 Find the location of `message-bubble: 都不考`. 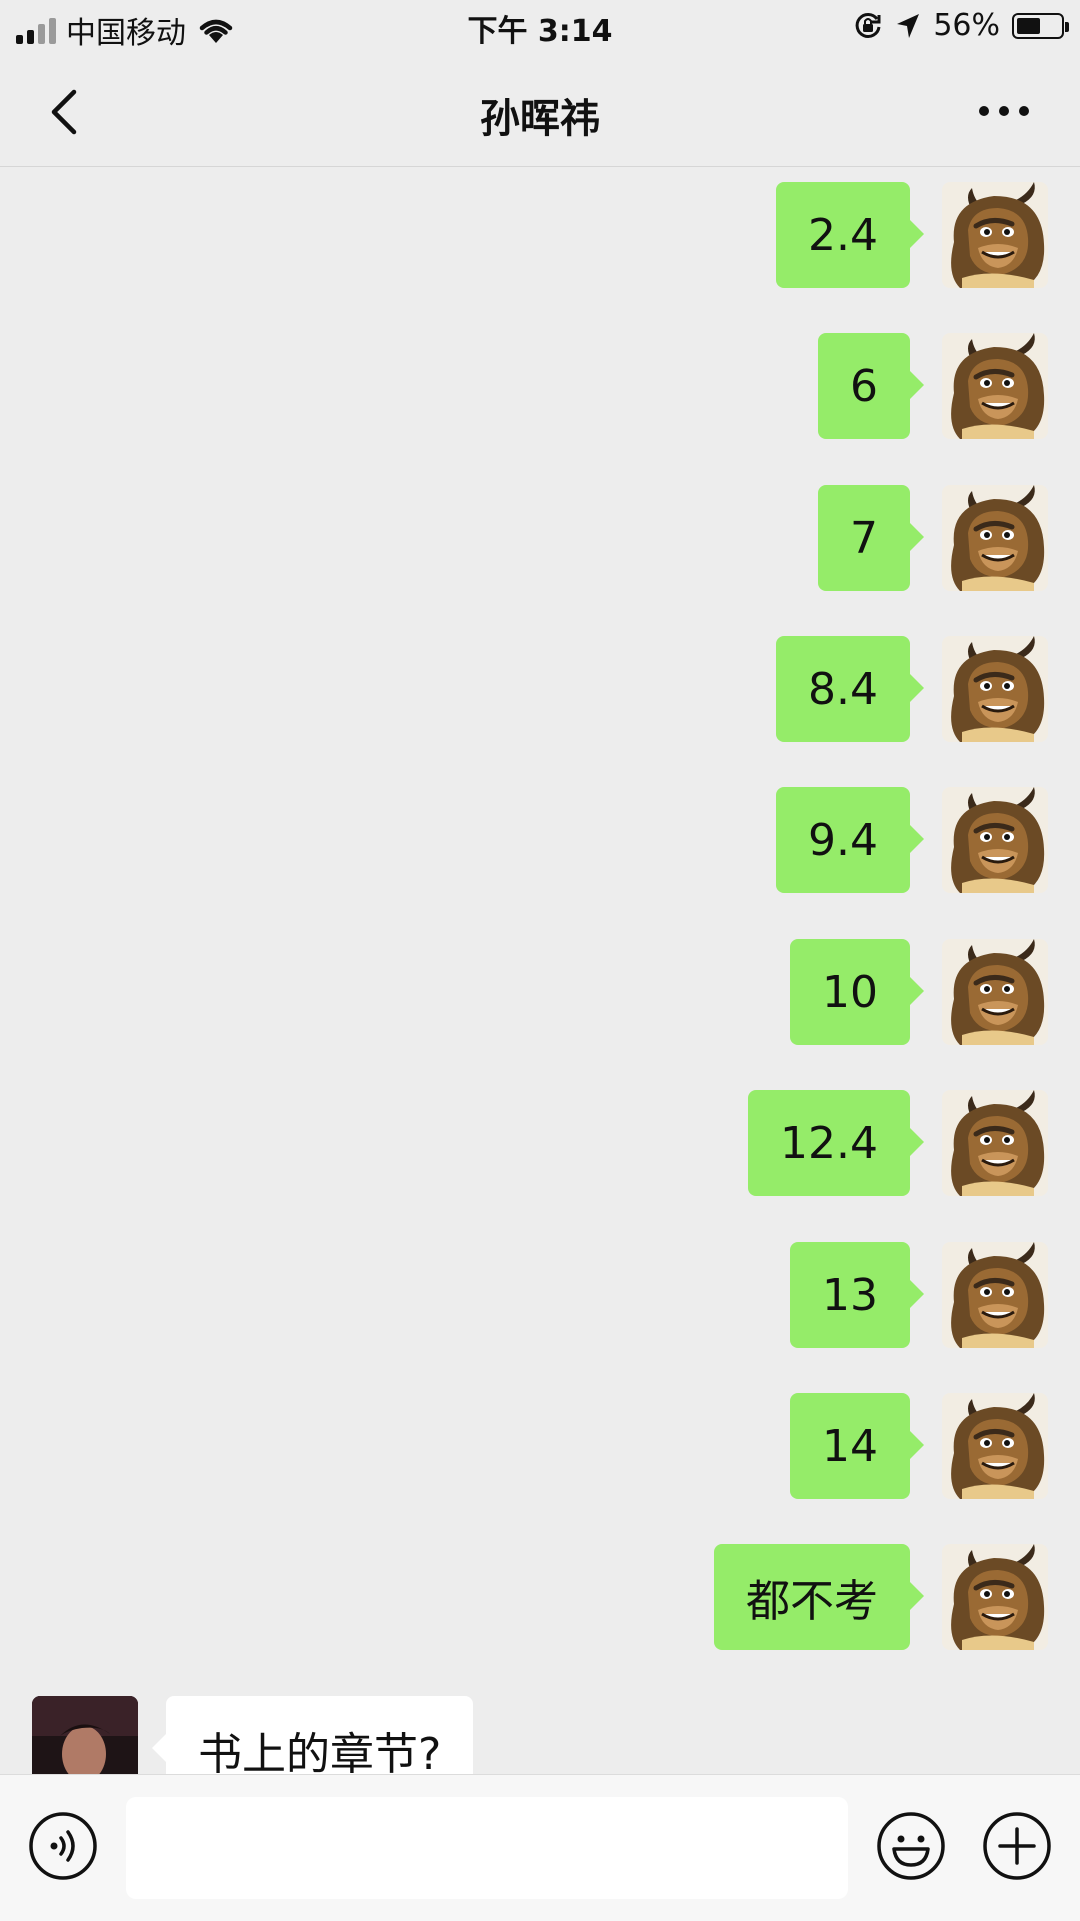

message-bubble: 都不考 is located at coordinates (819, 1597).